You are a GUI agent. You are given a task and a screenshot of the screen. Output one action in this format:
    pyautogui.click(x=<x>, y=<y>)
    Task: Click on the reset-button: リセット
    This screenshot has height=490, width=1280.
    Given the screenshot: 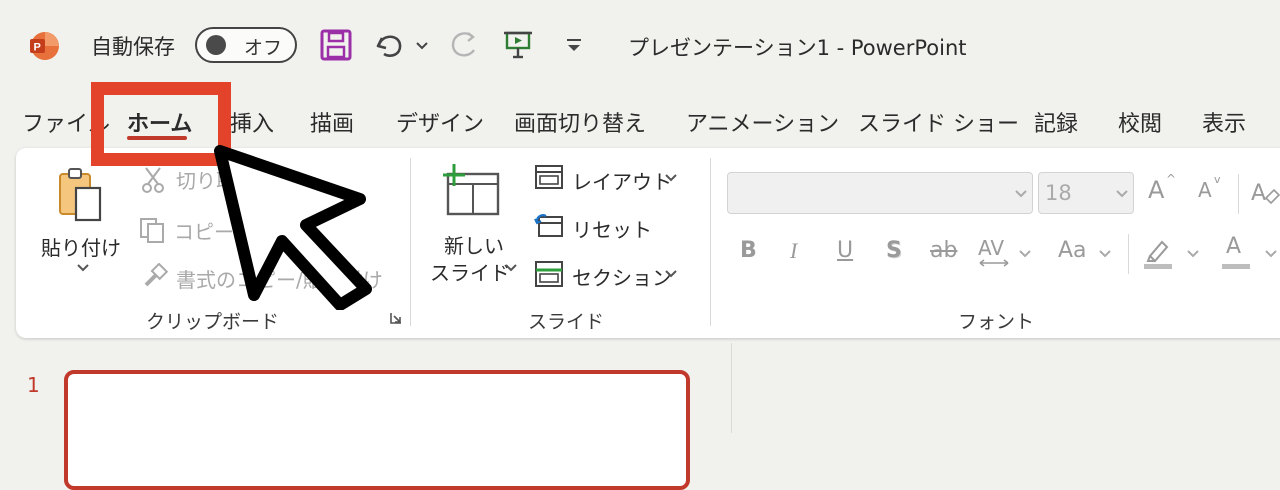 What is the action you would take?
    pyautogui.click(x=593, y=227)
    